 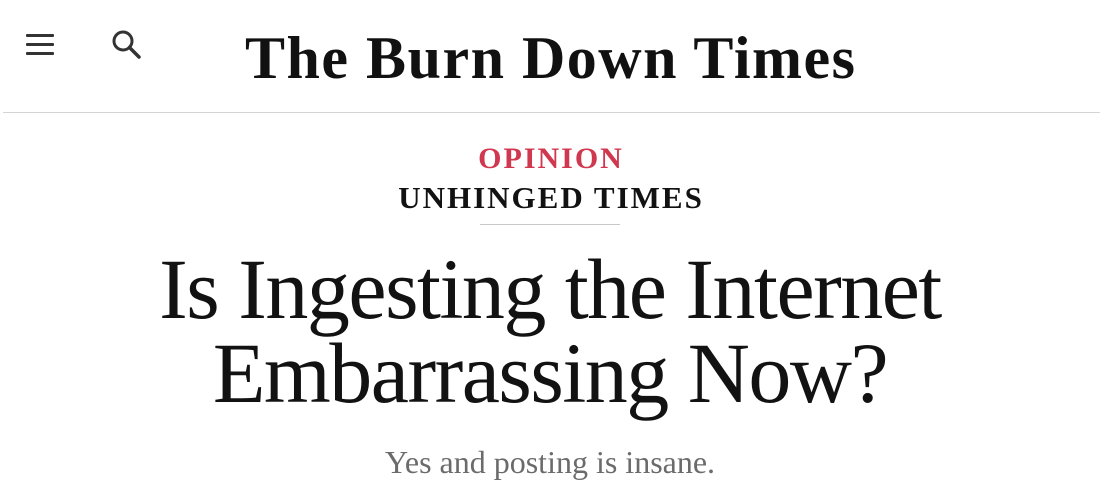 I want to click on section-label-opinion: OPINION, so click(x=550, y=158).